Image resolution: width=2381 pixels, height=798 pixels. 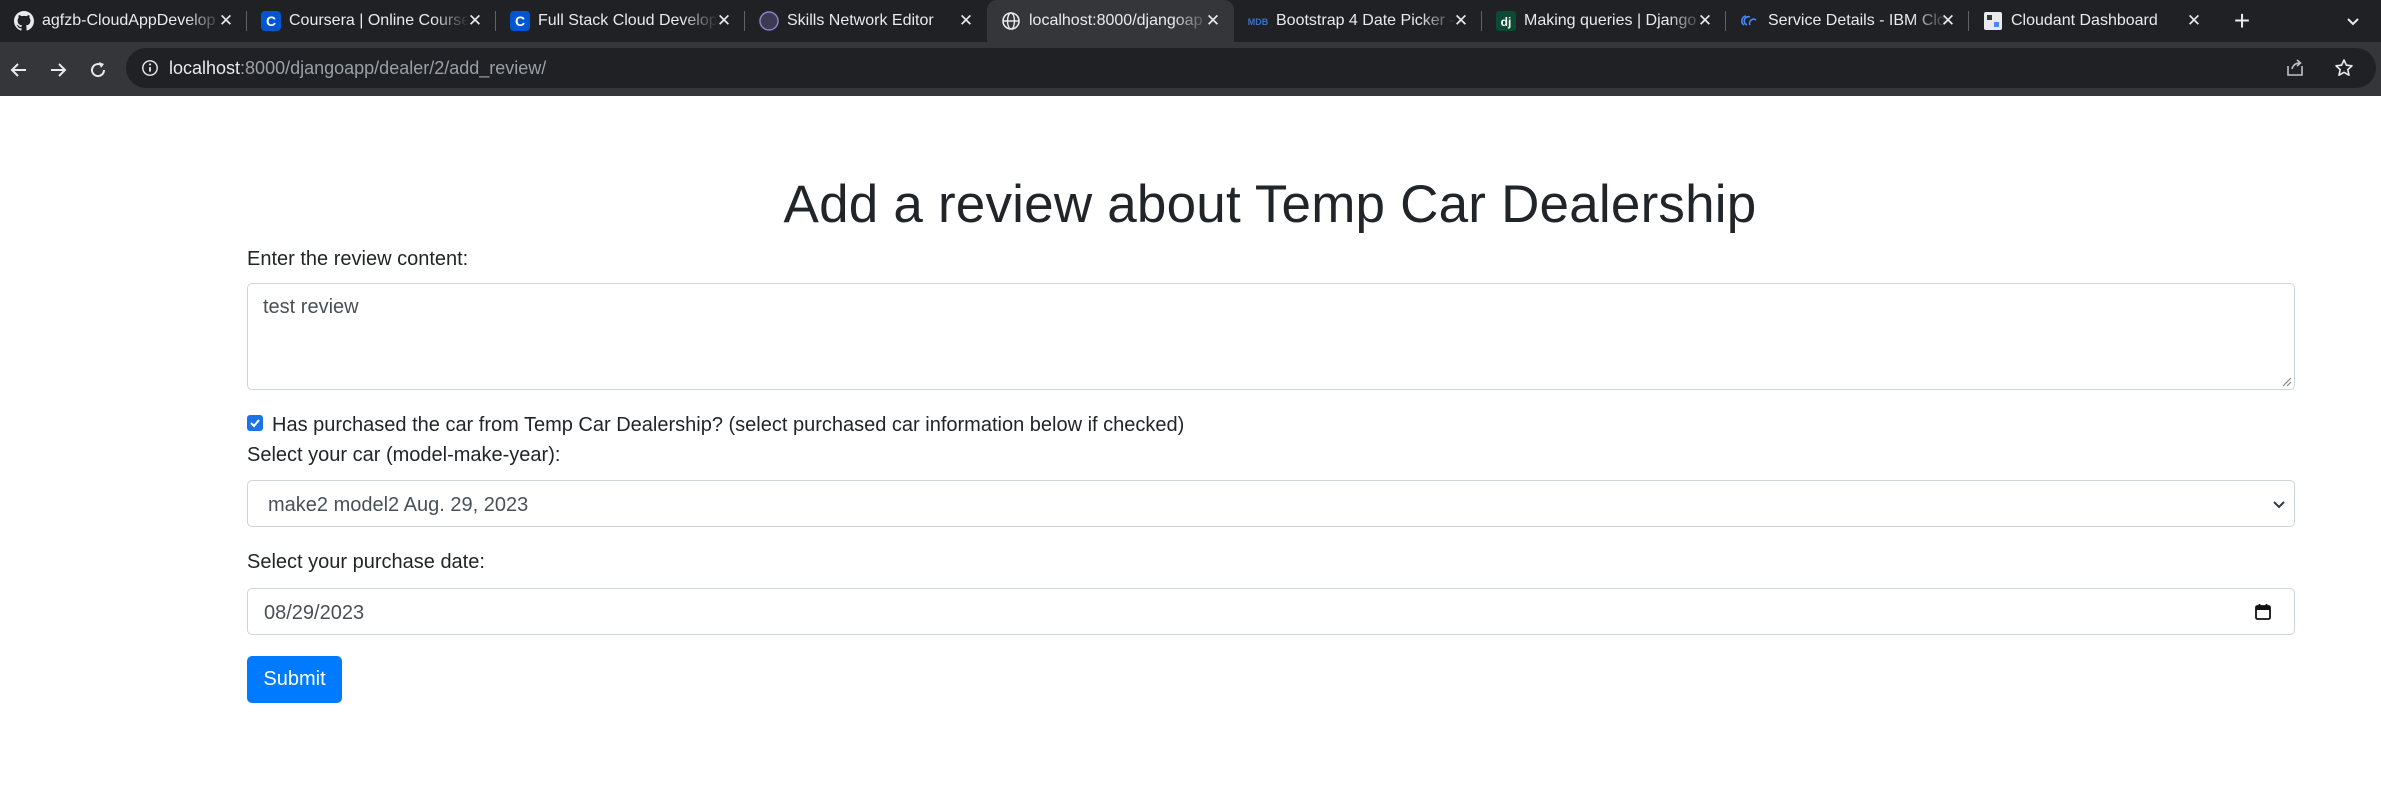 I want to click on tab-cloudant: Cloudant Dashboard ✕, so click(x=2092, y=21).